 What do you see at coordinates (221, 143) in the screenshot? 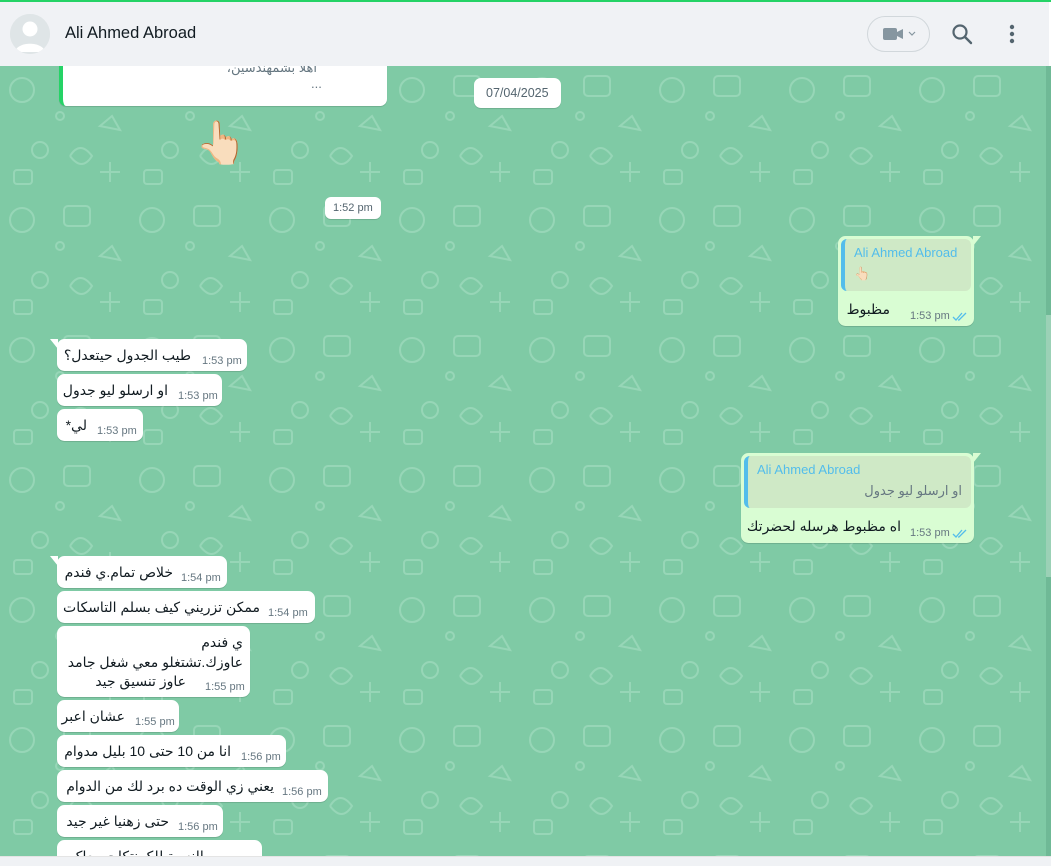
I see `emoji-message: 👆🏻` at bounding box center [221, 143].